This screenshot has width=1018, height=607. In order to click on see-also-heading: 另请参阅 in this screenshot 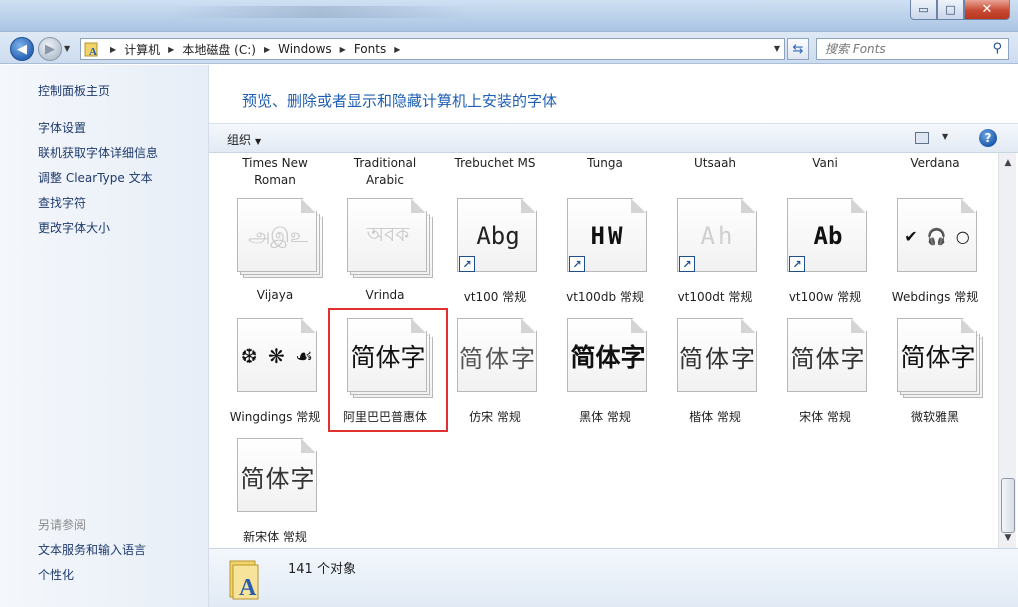, I will do `click(62, 525)`.